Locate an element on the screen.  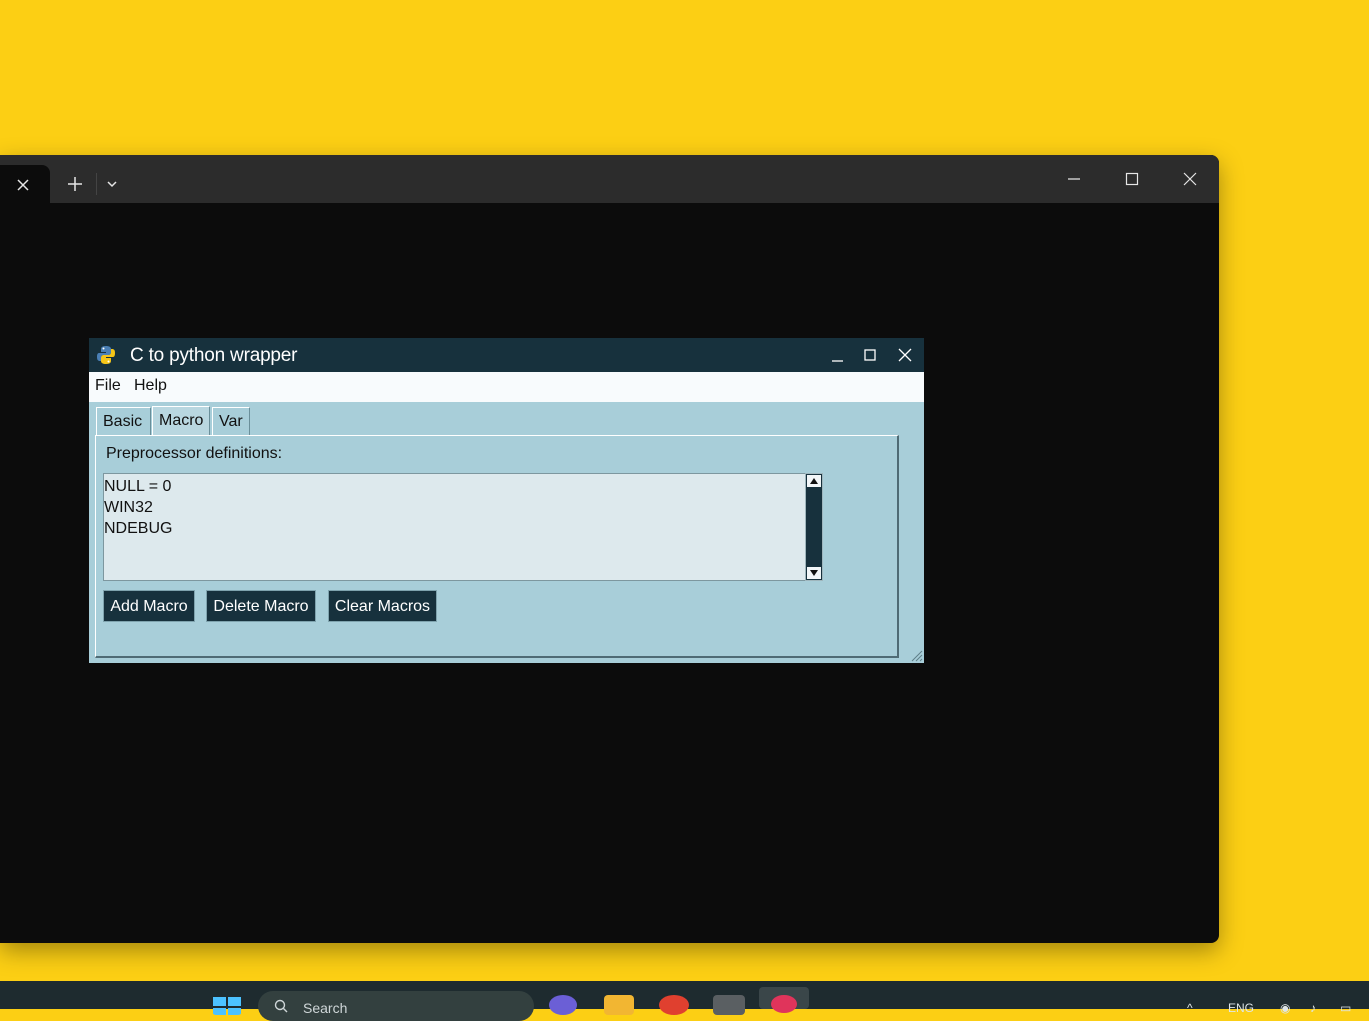
active-app-slot is located at coordinates (784, 1000).